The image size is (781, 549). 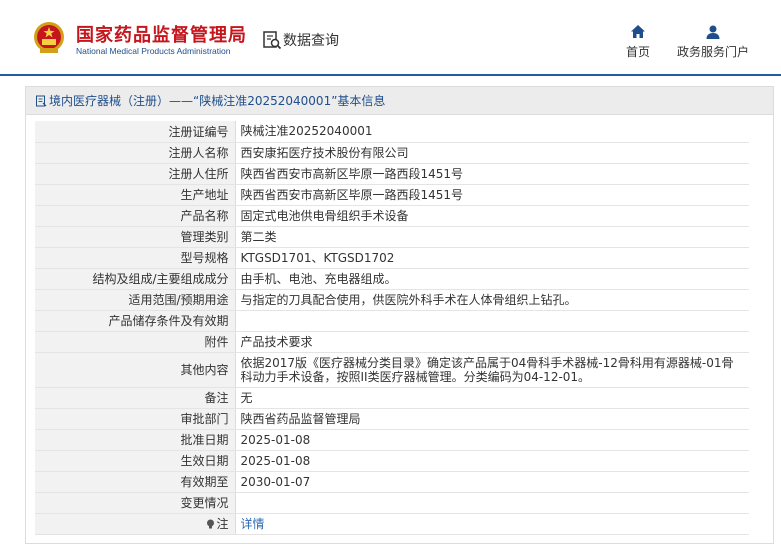 I want to click on table-row: 注 详情, so click(x=392, y=524).